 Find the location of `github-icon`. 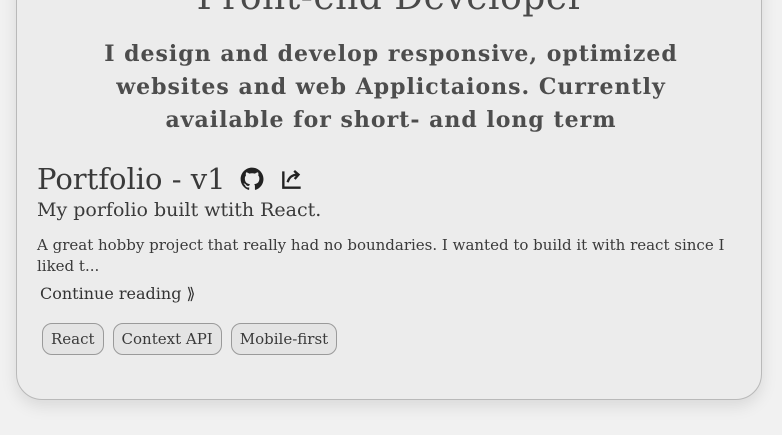

github-icon is located at coordinates (252, 179).